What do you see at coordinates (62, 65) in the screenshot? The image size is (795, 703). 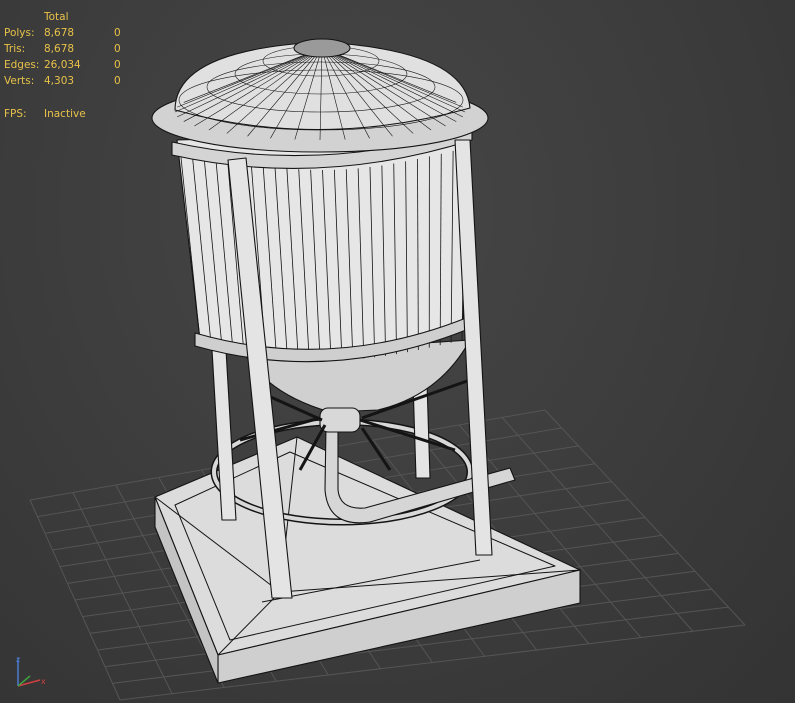 I see `stats-total-value: 26,034` at bounding box center [62, 65].